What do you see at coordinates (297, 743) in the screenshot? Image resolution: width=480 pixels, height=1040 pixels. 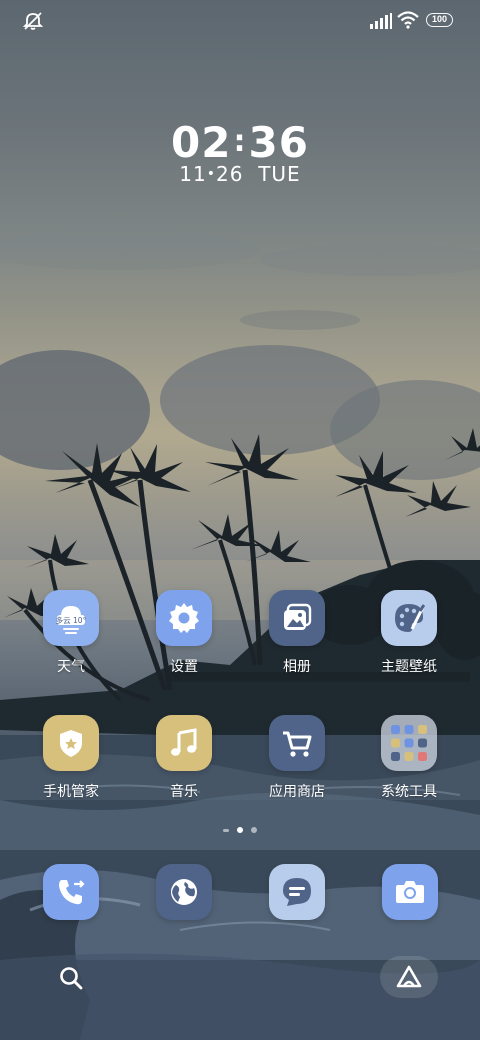 I see `cart-icon` at bounding box center [297, 743].